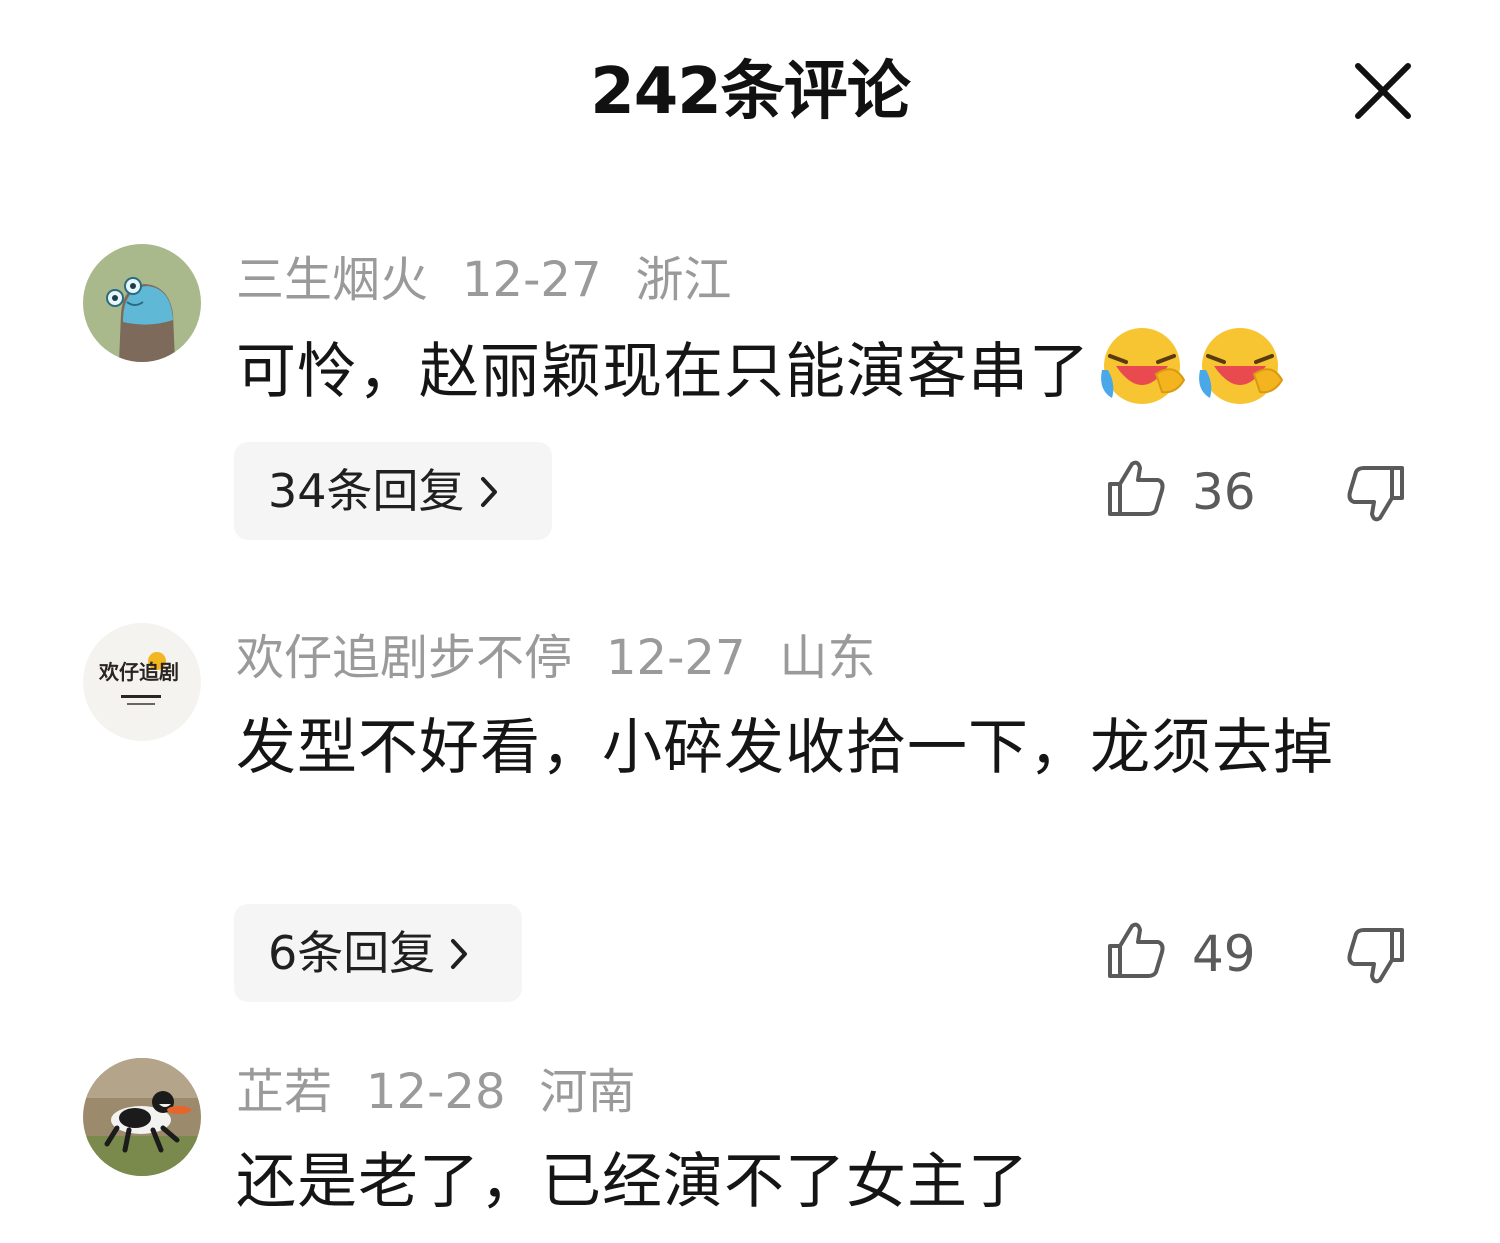  Describe the element at coordinates (404, 658) in the screenshot. I see `username: 欢仔追剧步不停` at that location.